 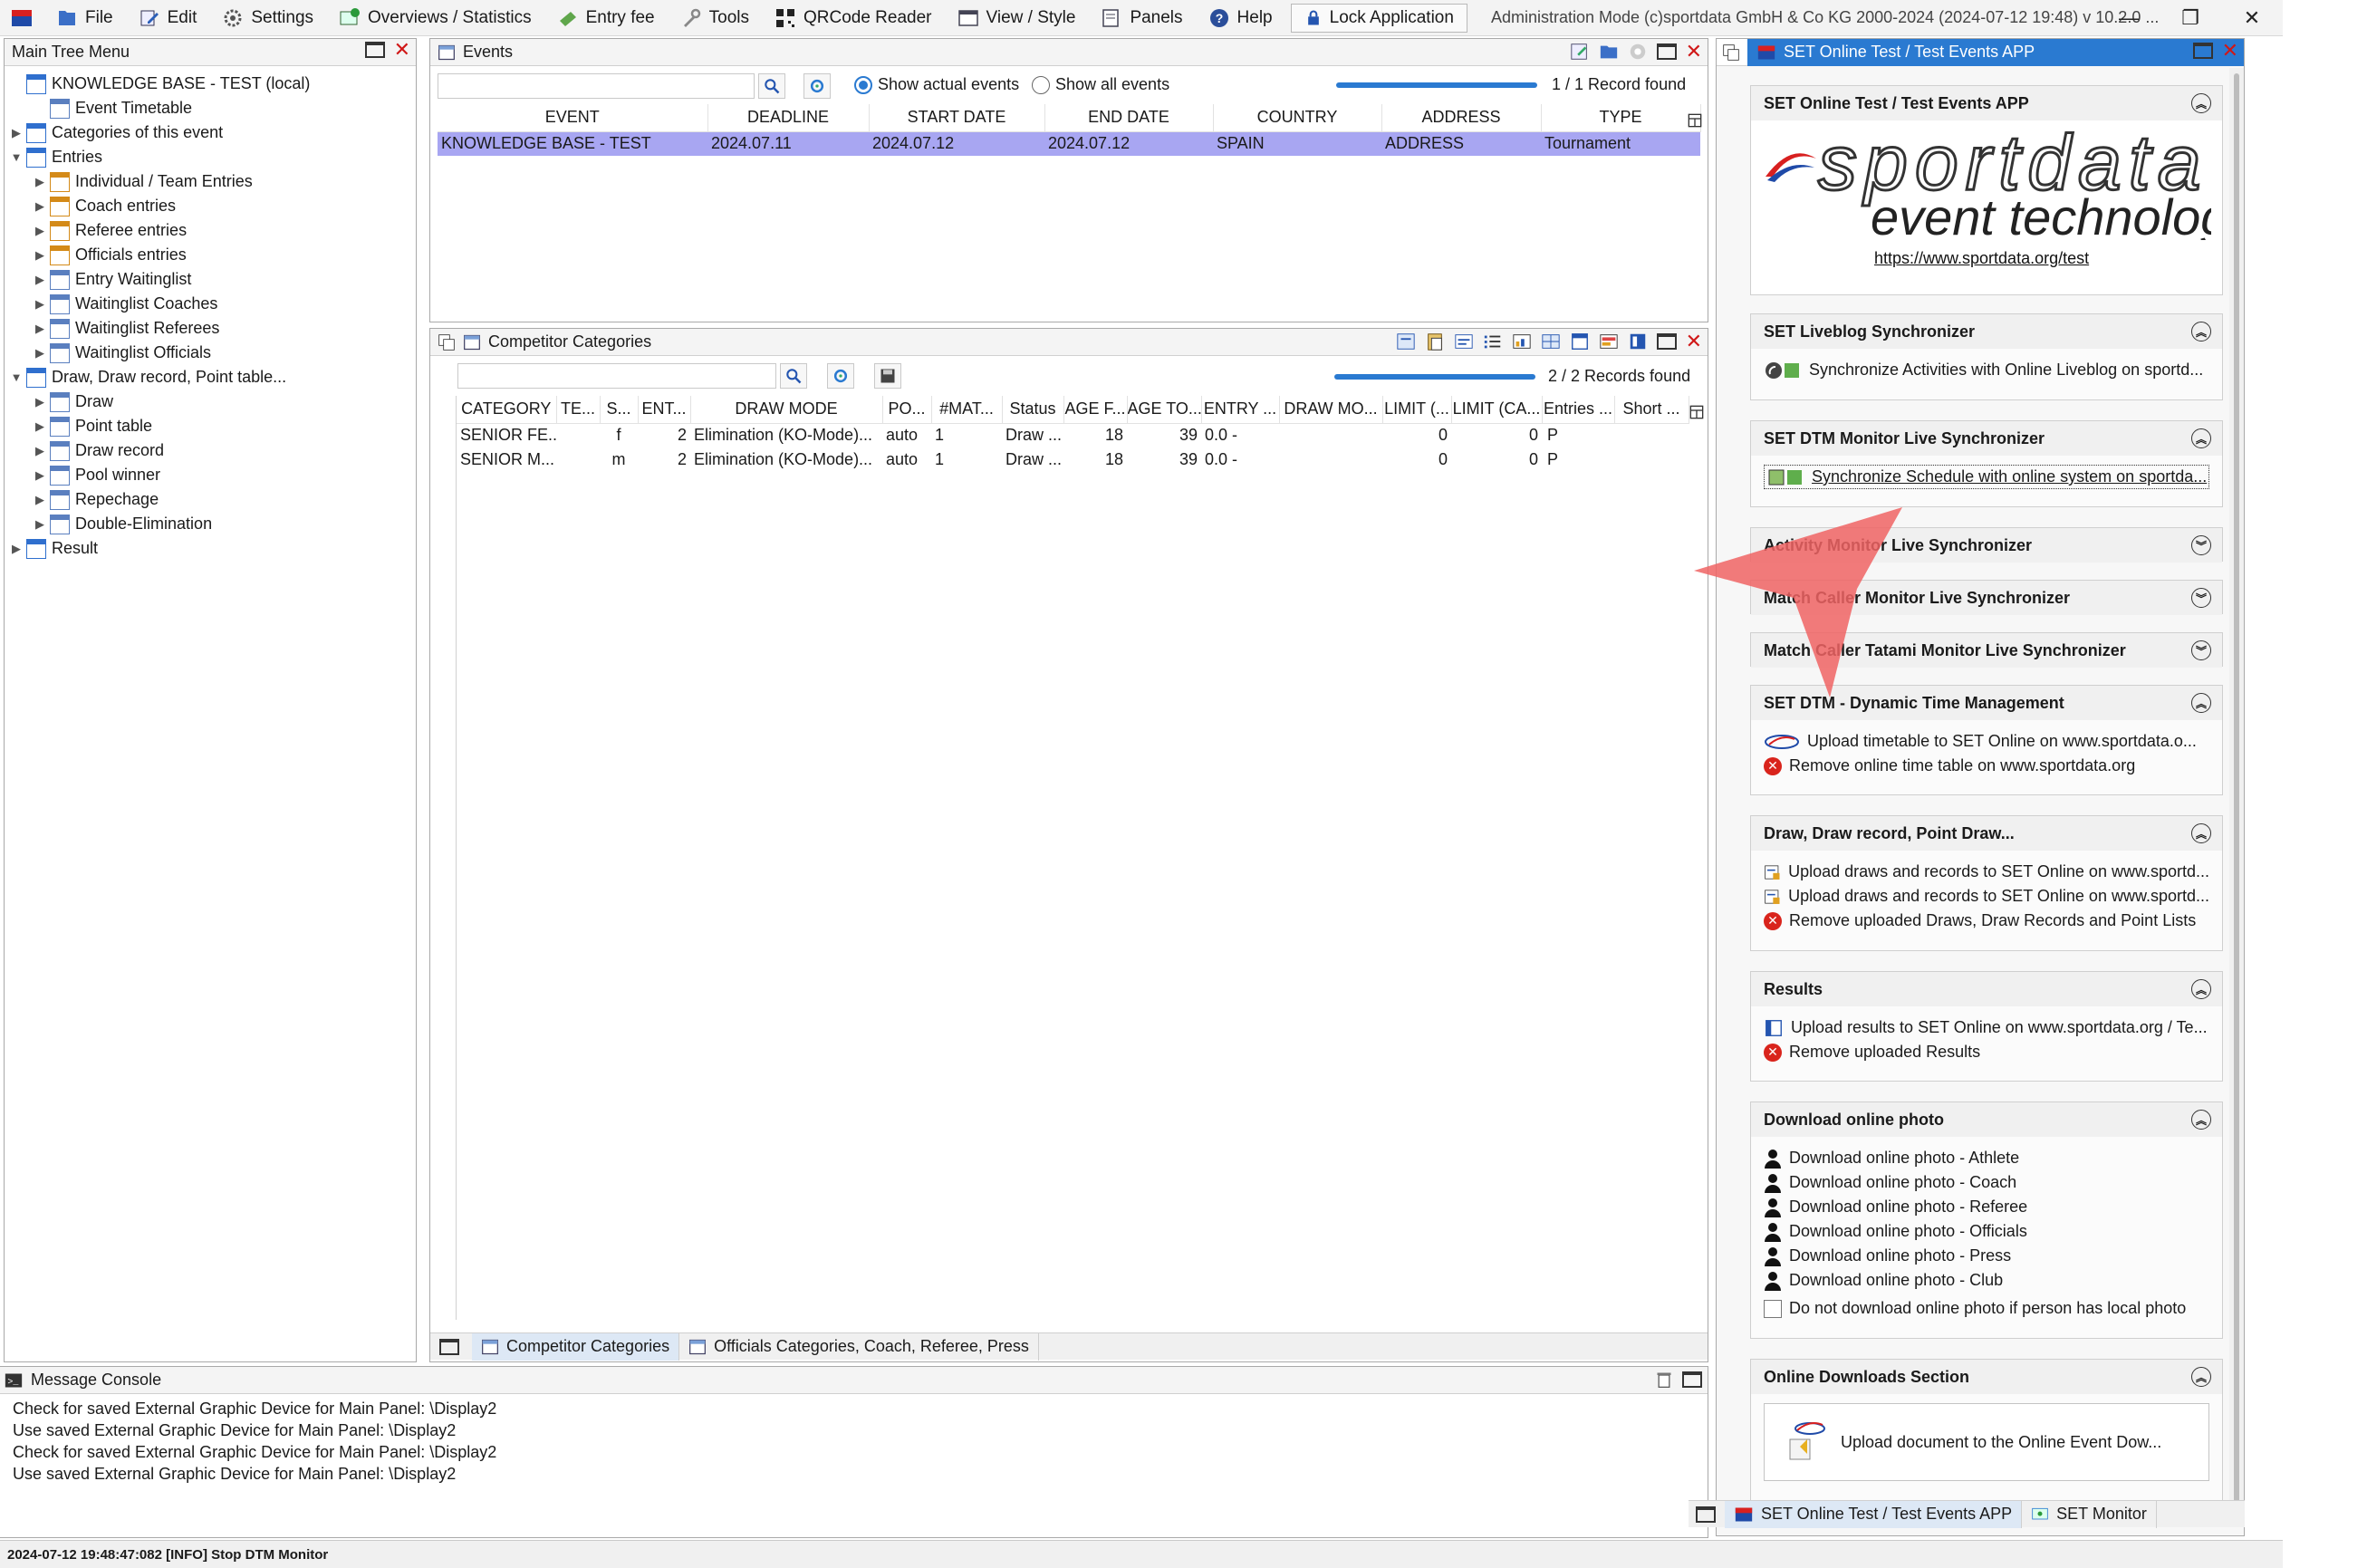 What do you see at coordinates (1986, 598) in the screenshot?
I see `section-header: Match Caller Monitor Live Synchronizer ︾` at bounding box center [1986, 598].